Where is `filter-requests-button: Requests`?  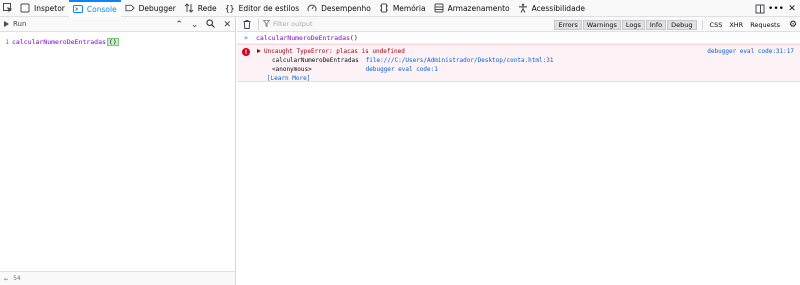
filter-requests-button: Requests is located at coordinates (765, 25).